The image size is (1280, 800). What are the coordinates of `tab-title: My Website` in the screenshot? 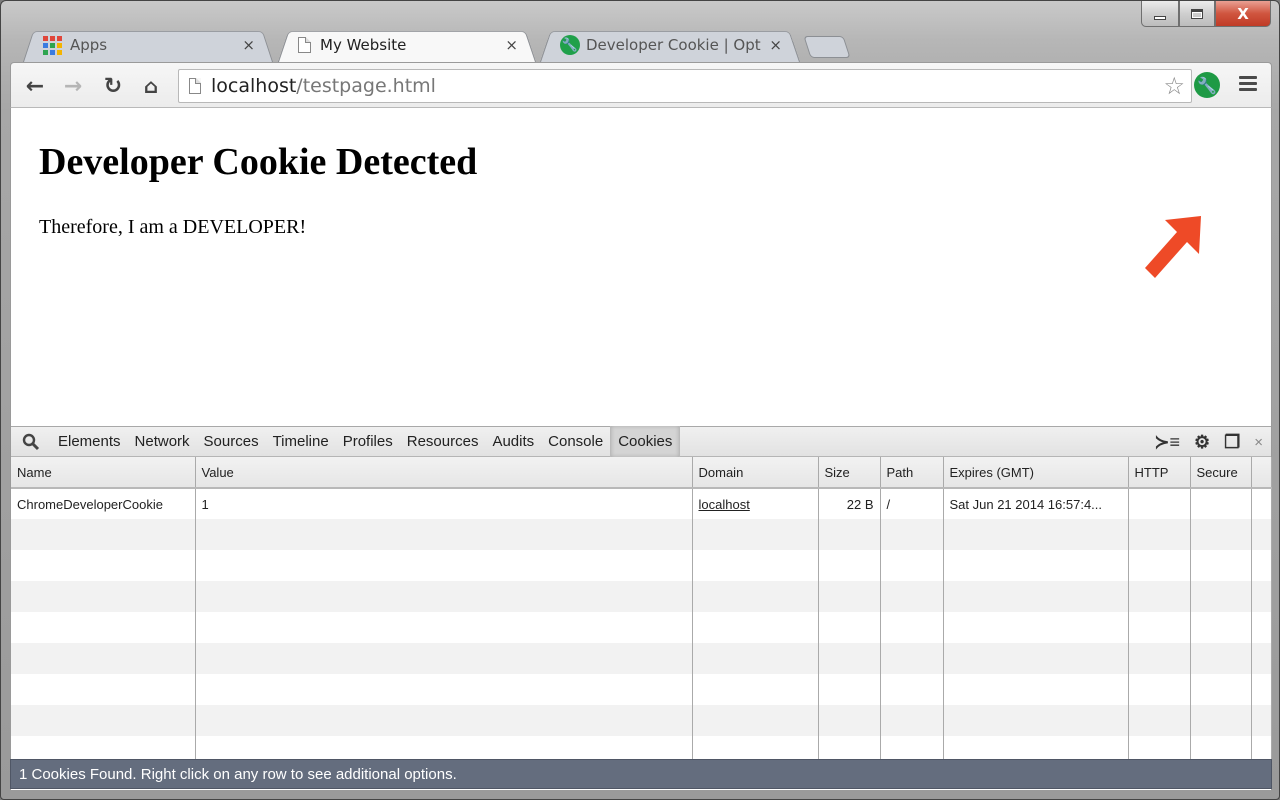 It's located at (363, 45).